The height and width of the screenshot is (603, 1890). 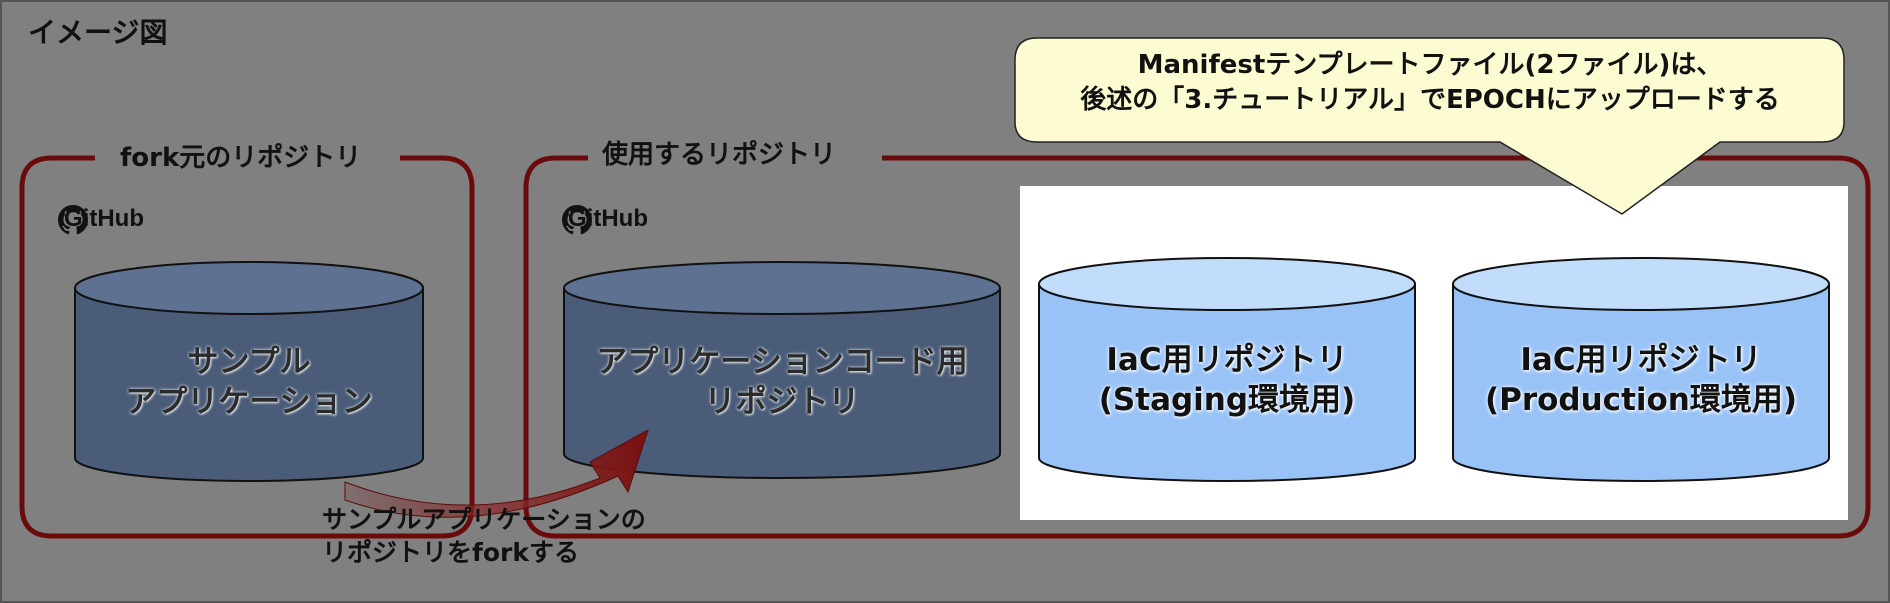 I want to click on fork-arrow-label-line: リポジトリをforkする, so click(x=451, y=552).